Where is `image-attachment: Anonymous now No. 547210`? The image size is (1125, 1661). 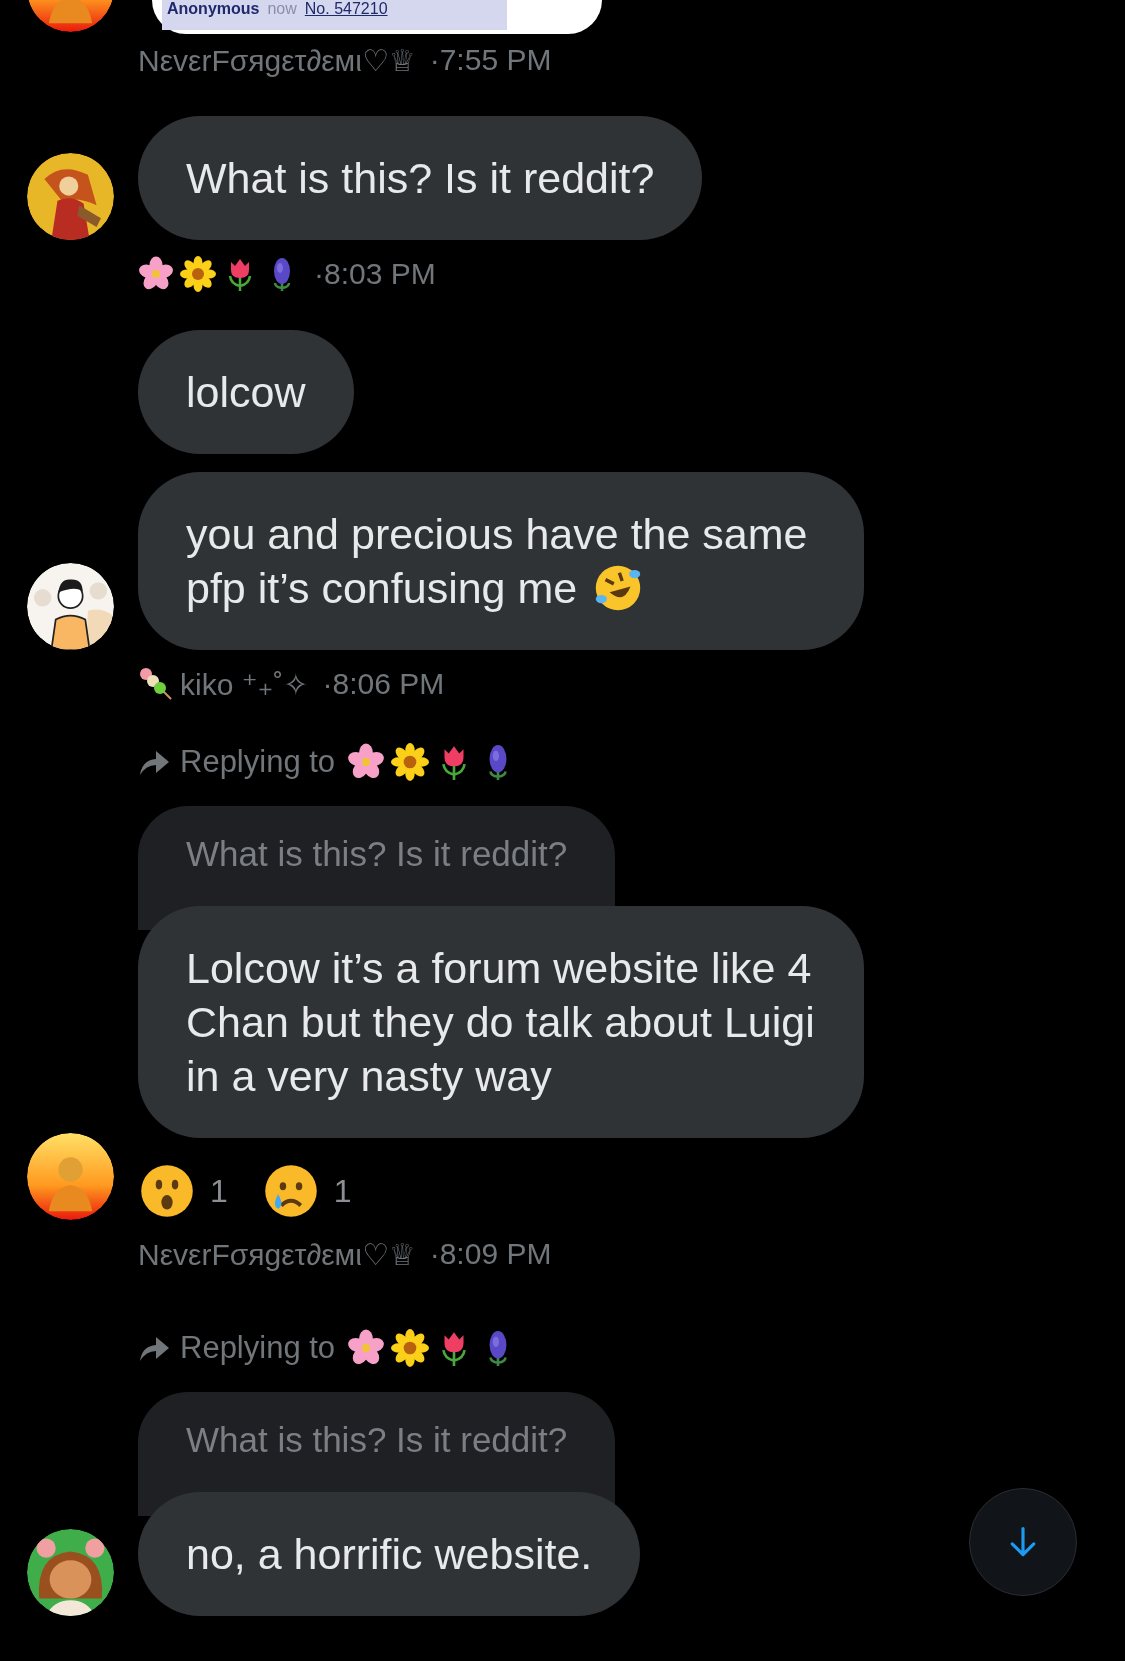
image-attachment: Anonymous now No. 547210 is located at coordinates (377, 17).